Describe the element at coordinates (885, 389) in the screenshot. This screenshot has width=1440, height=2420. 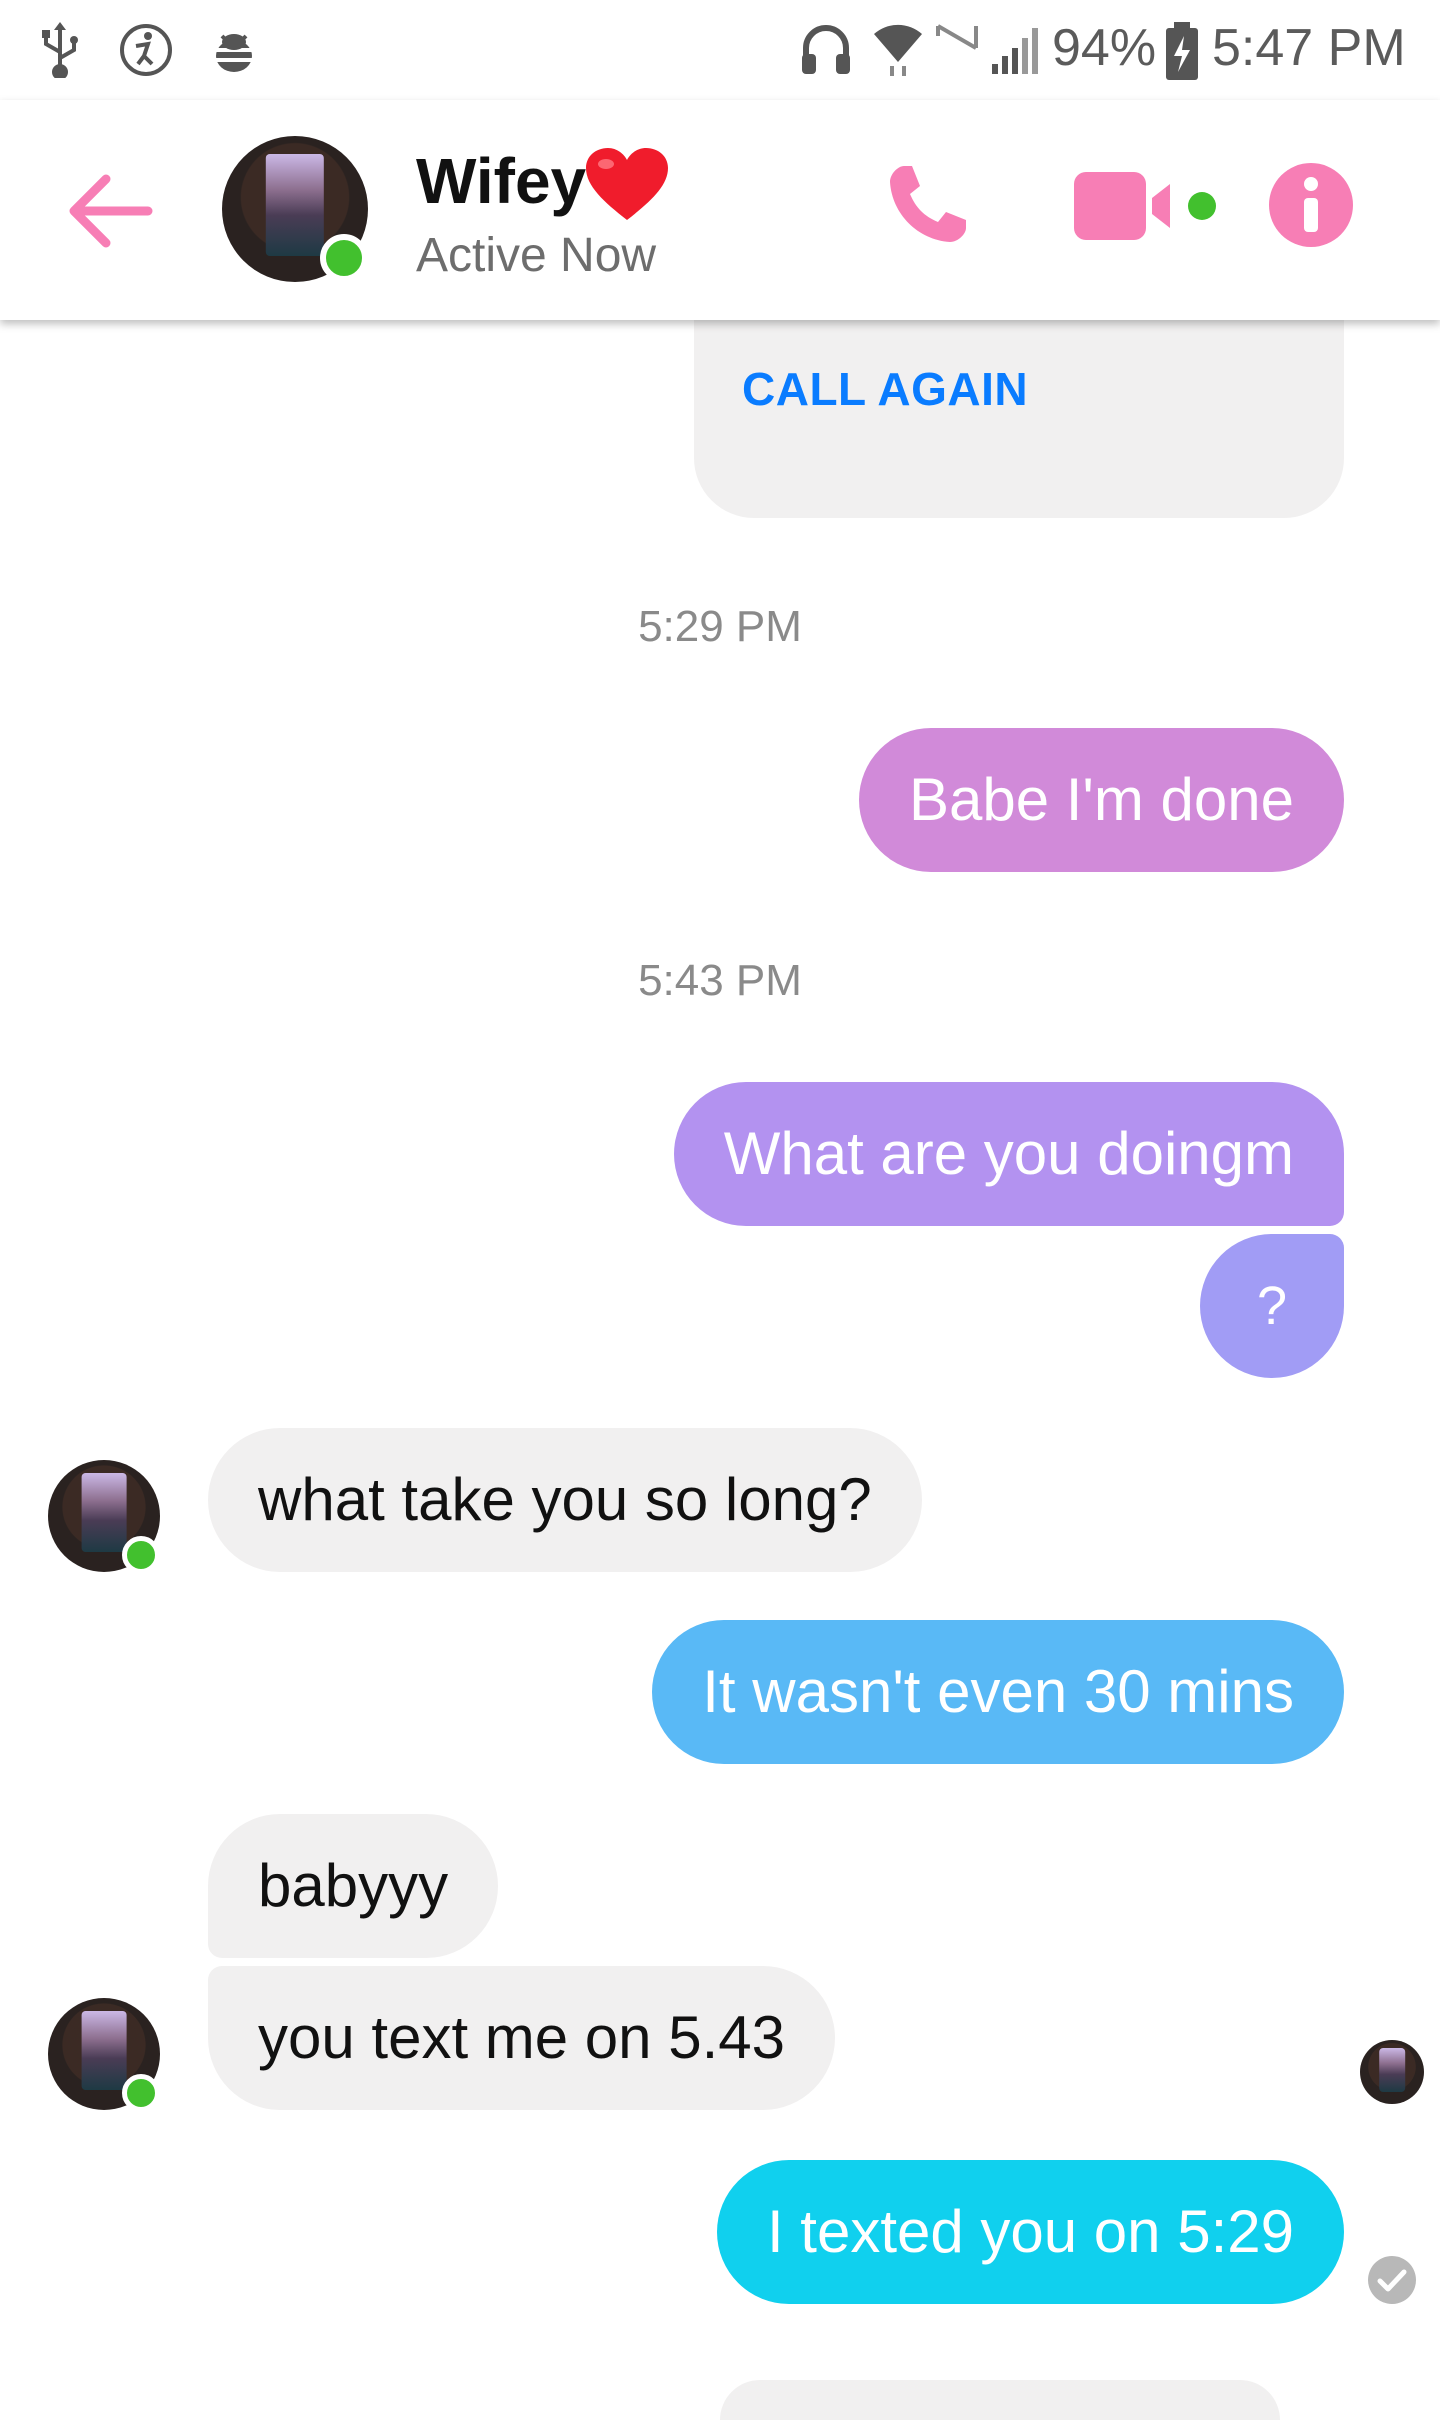
I see `call-again-button: CALL AGAIN` at that location.